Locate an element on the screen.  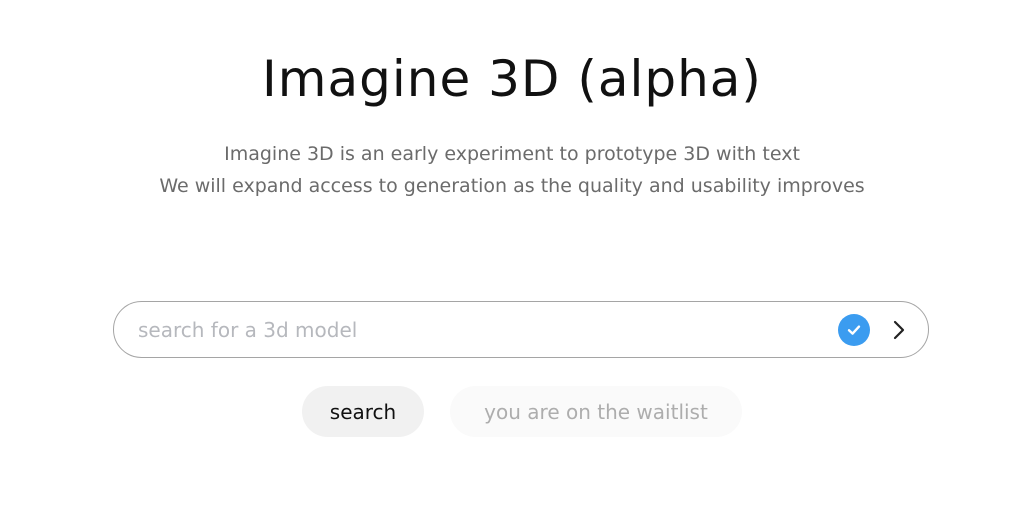
waitlist-status-button: you are on the waitlist is located at coordinates (596, 411).